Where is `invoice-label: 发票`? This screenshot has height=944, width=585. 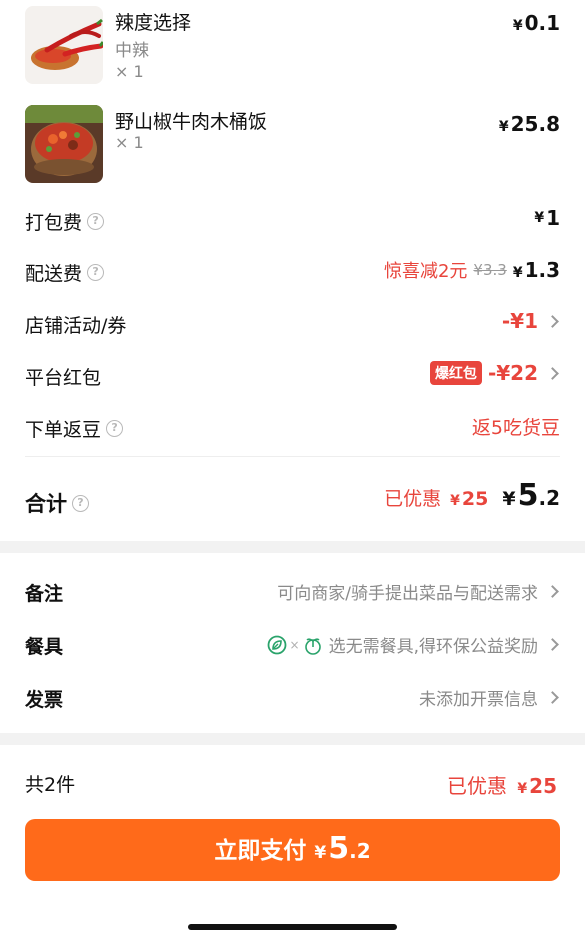 invoice-label: 发票 is located at coordinates (44, 700).